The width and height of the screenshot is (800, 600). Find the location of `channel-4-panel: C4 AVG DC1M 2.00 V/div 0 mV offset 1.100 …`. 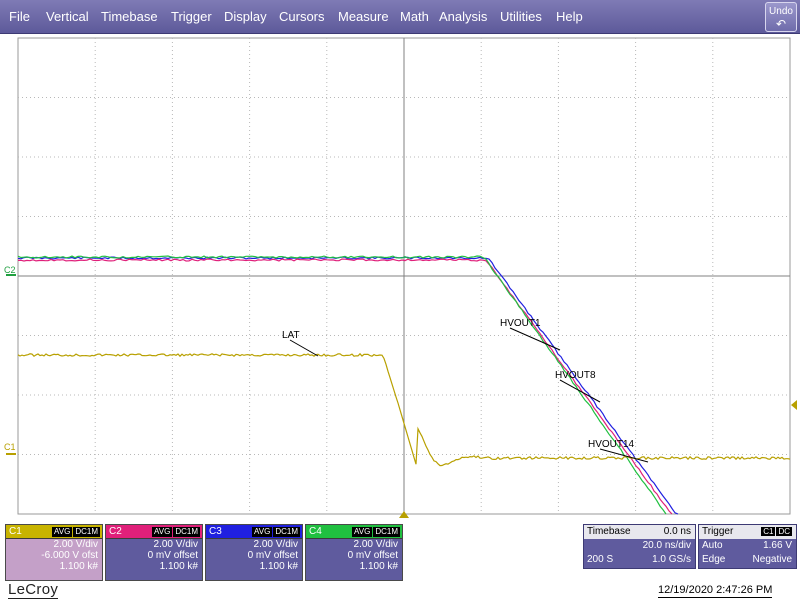

channel-4-panel: C4 AVG DC1M 2.00 V/div 0 mV offset 1.100 … is located at coordinates (354, 552).